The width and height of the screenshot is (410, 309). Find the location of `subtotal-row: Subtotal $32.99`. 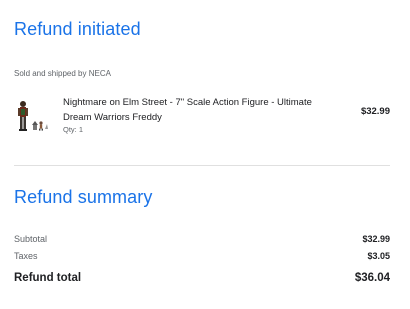

subtotal-row: Subtotal $32.99 is located at coordinates (202, 241).